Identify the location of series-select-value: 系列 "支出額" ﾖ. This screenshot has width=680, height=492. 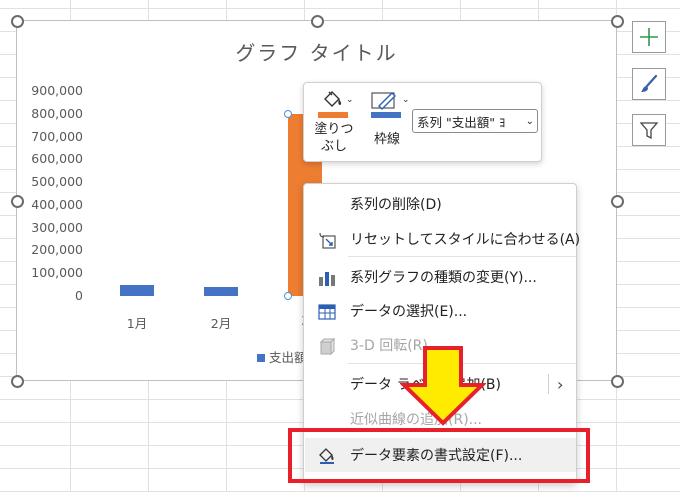
(461, 122).